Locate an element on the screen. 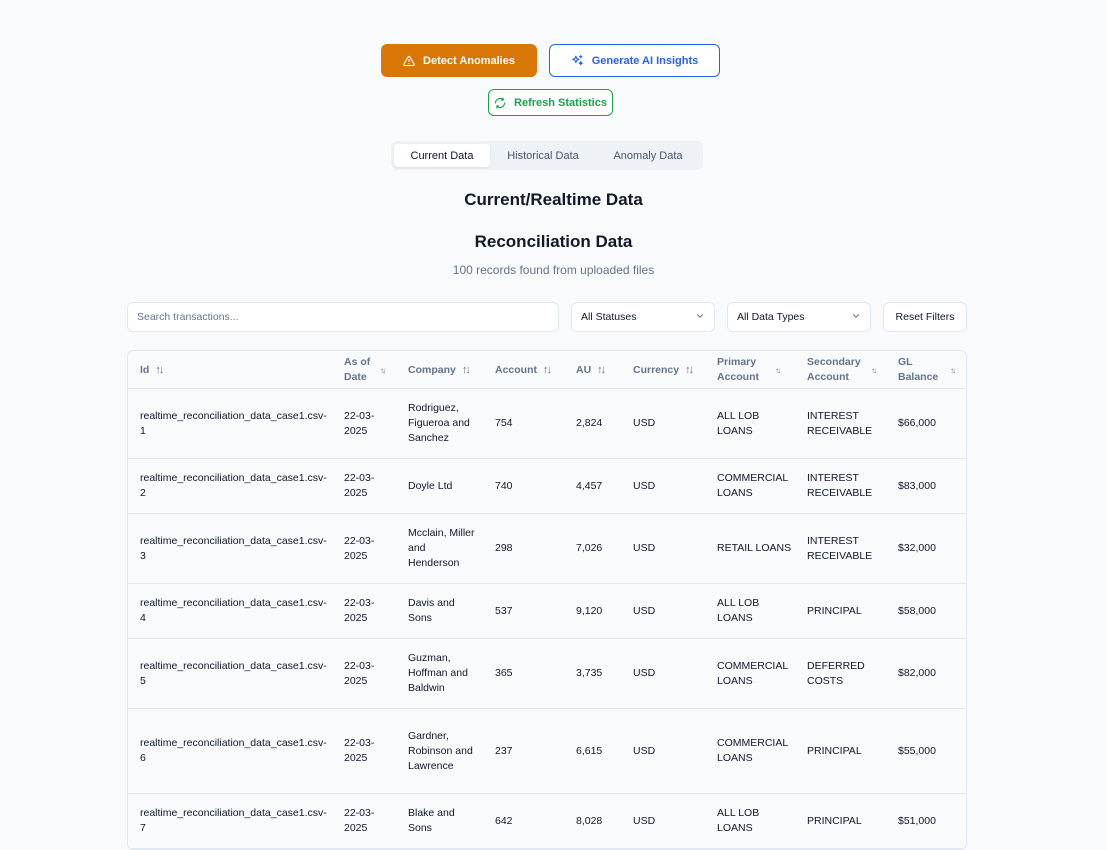  tab-current-data: Current Data is located at coordinates (442, 155).